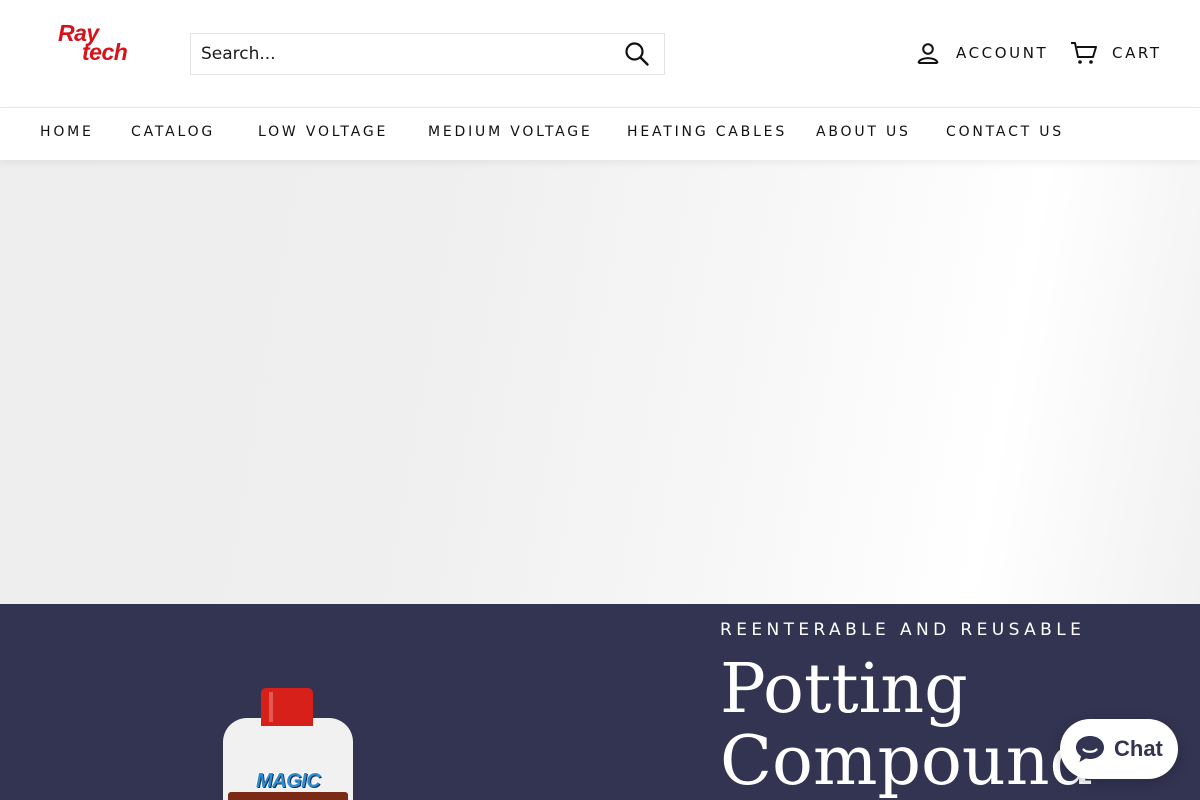 The height and width of the screenshot is (800, 1200). Describe the element at coordinates (287, 707) in the screenshot. I see `bottle-cap` at that location.